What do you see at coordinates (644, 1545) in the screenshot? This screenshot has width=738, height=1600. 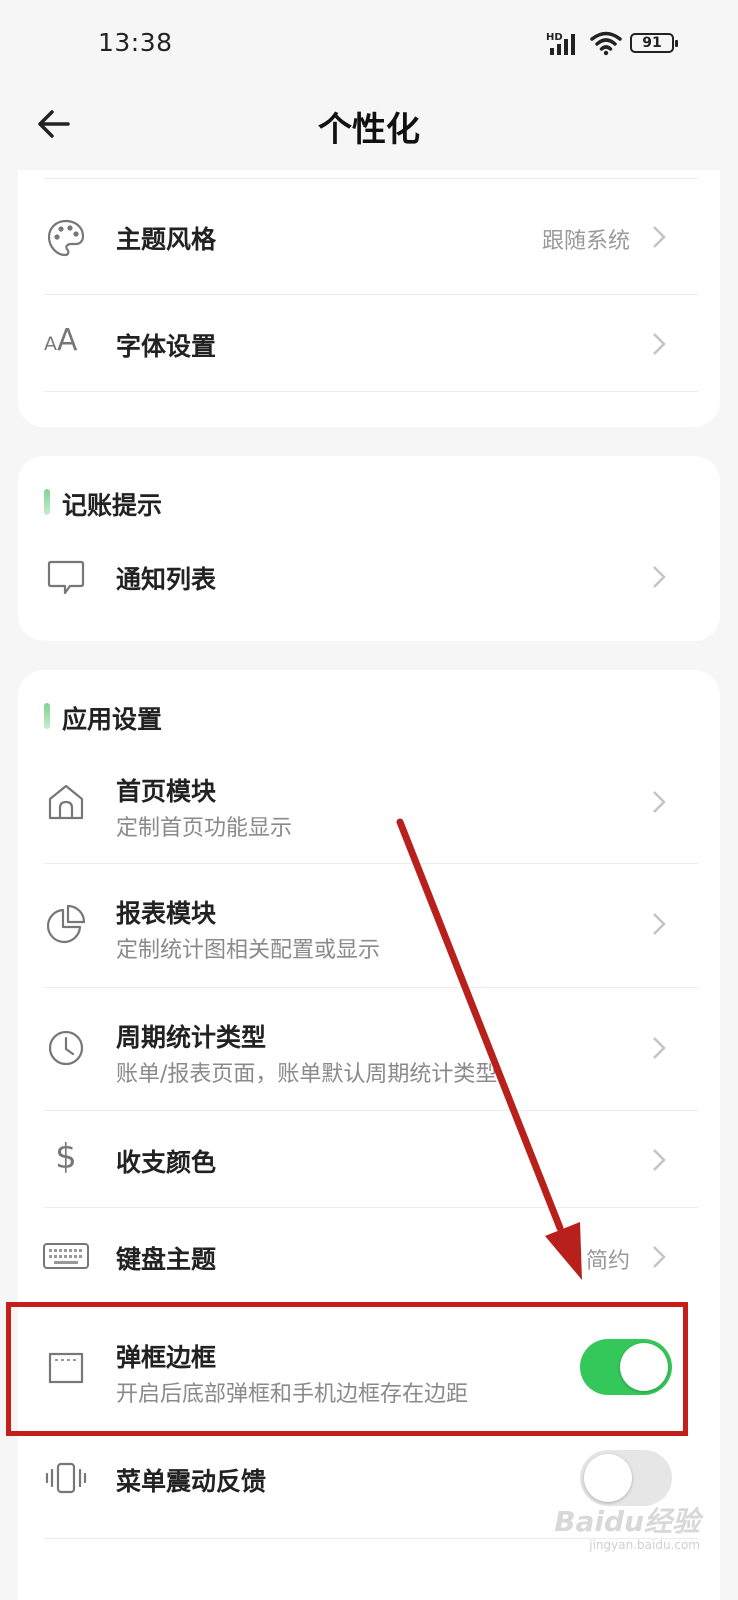 I see `baidu-watermark-url: jingyan.baidu.com` at bounding box center [644, 1545].